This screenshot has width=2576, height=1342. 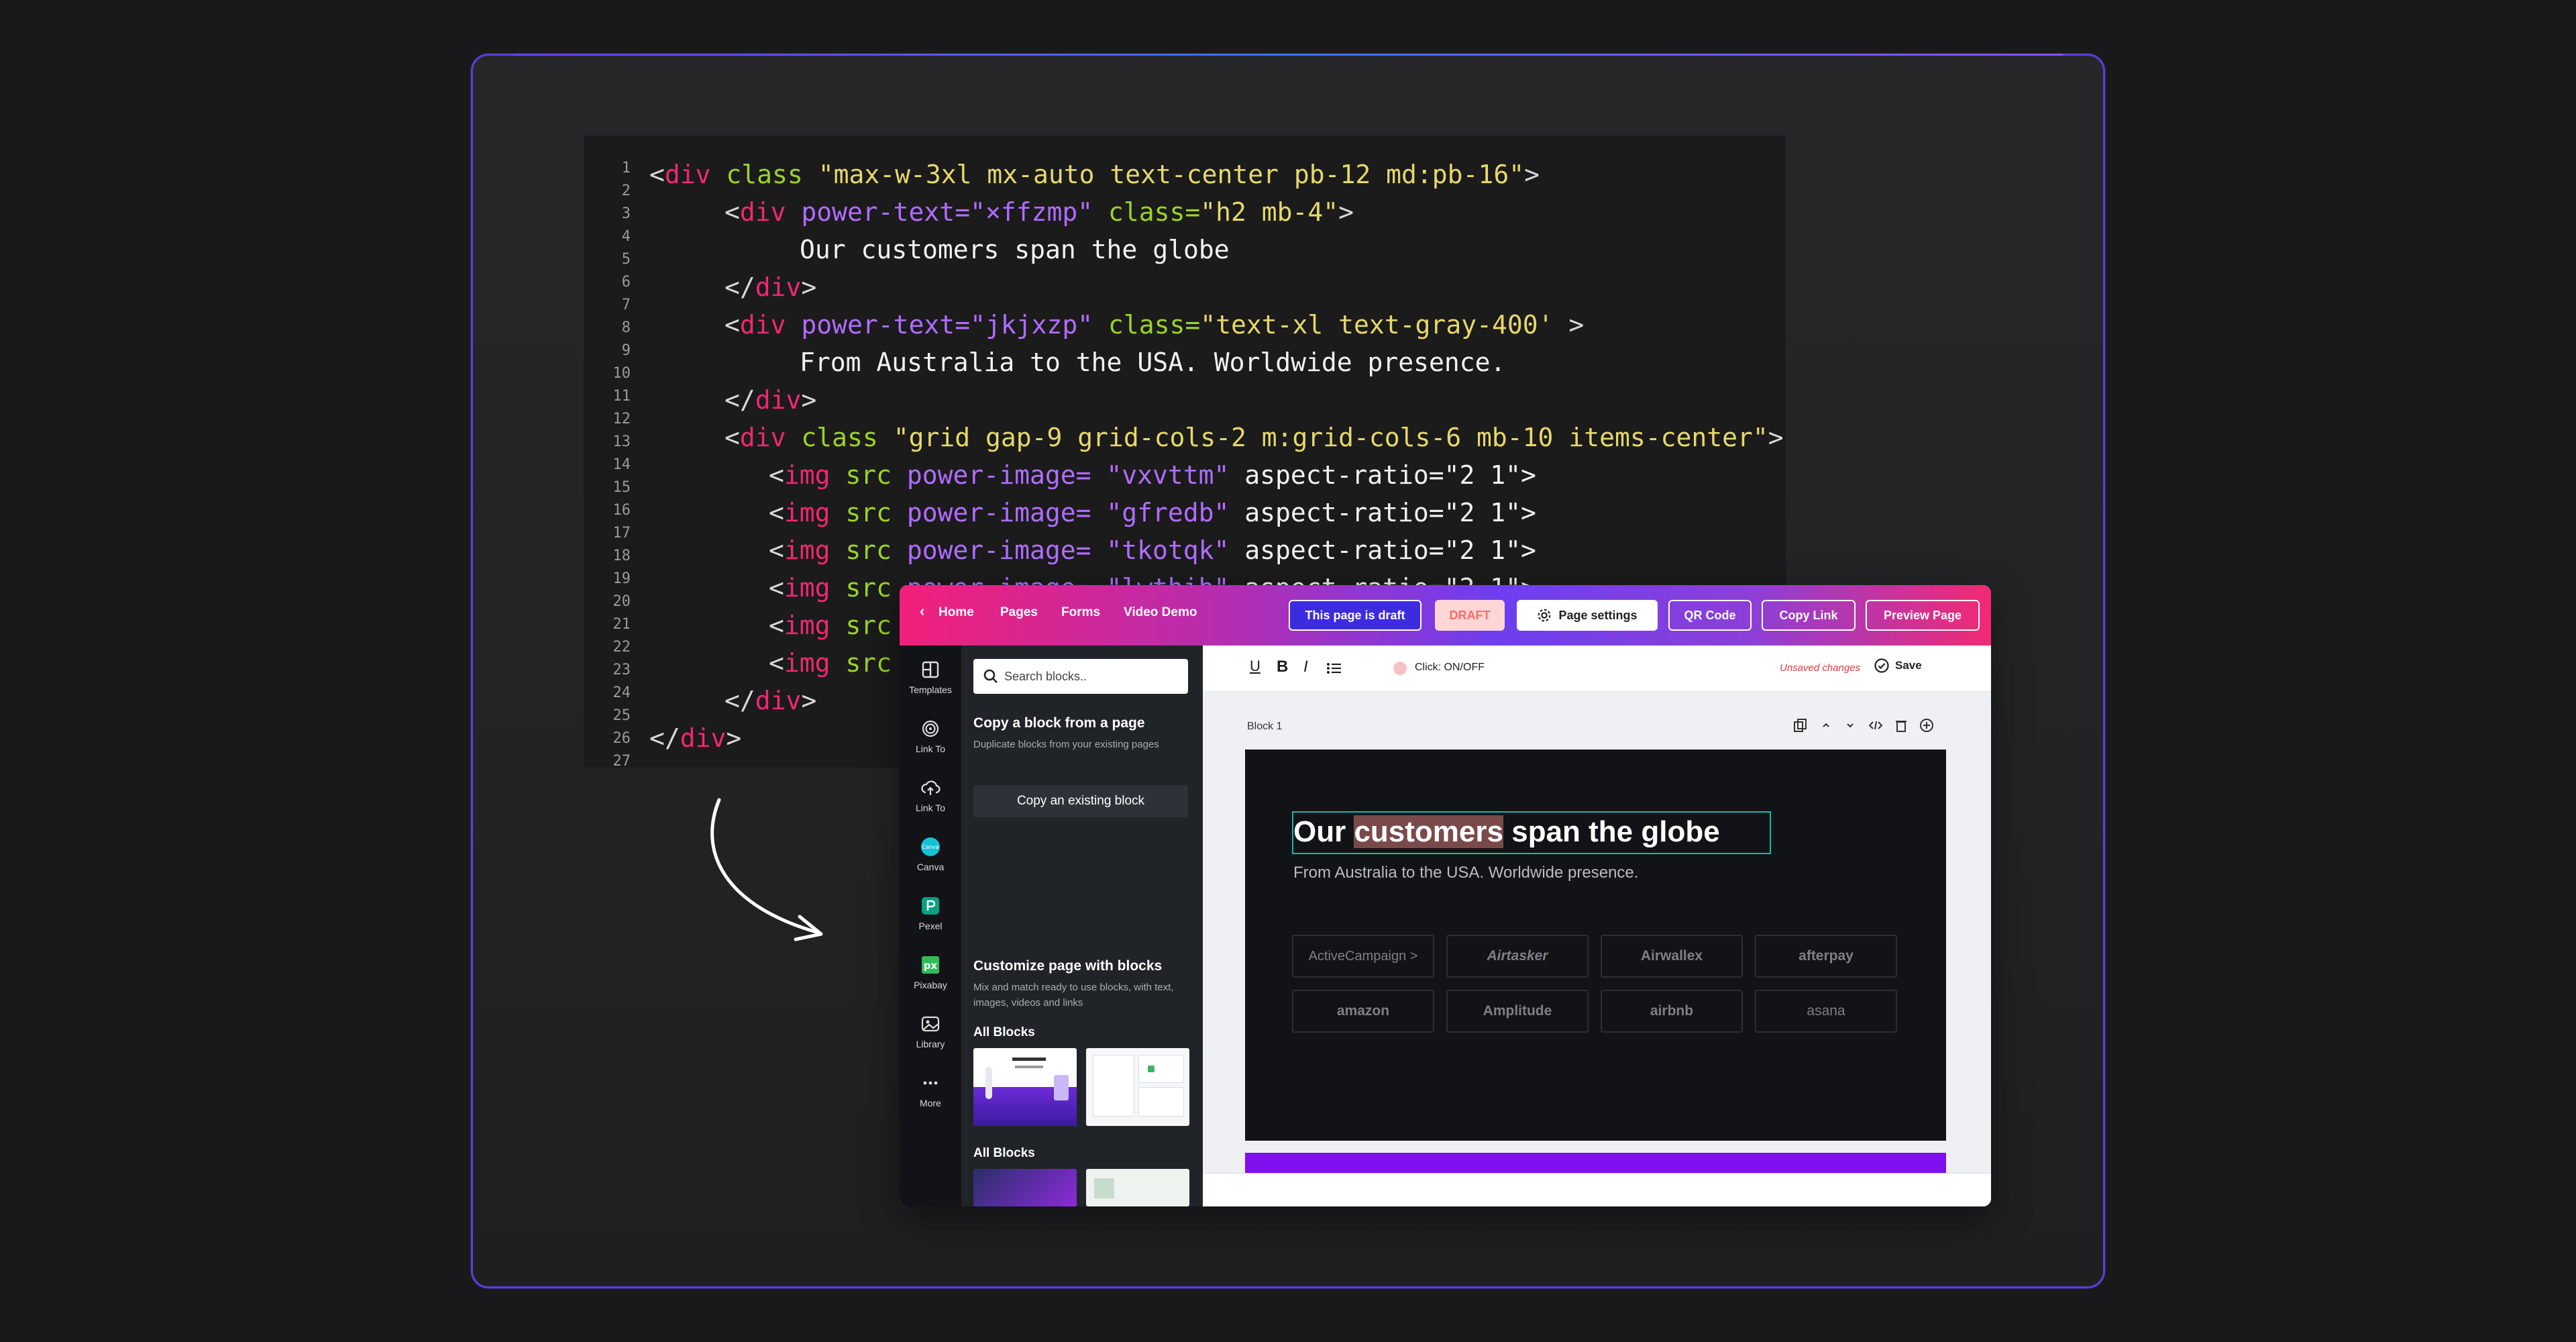 What do you see at coordinates (1400, 668) in the screenshot?
I see `click-toggle-dot` at bounding box center [1400, 668].